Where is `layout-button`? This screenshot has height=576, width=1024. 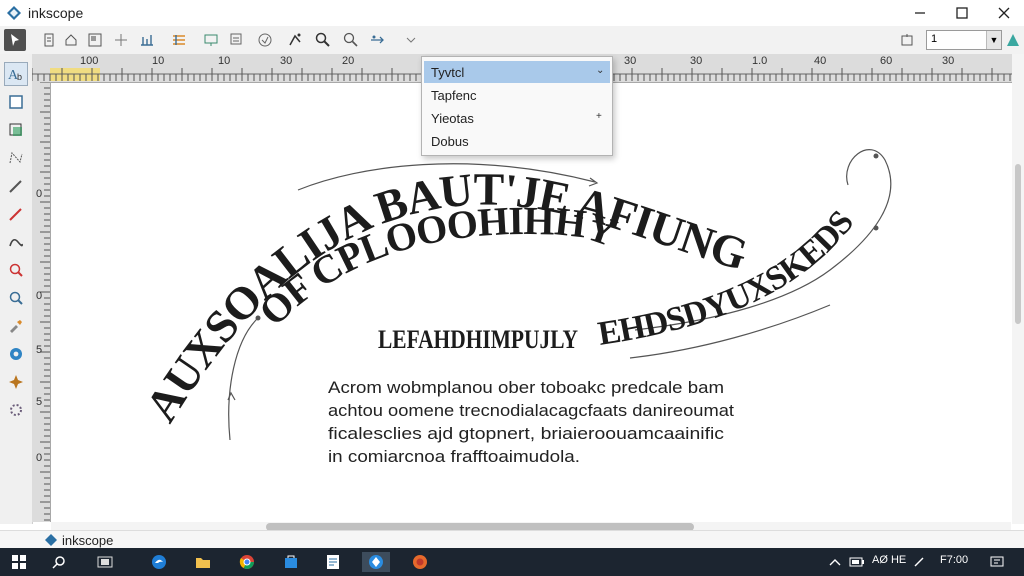 layout-button is located at coordinates (95, 40).